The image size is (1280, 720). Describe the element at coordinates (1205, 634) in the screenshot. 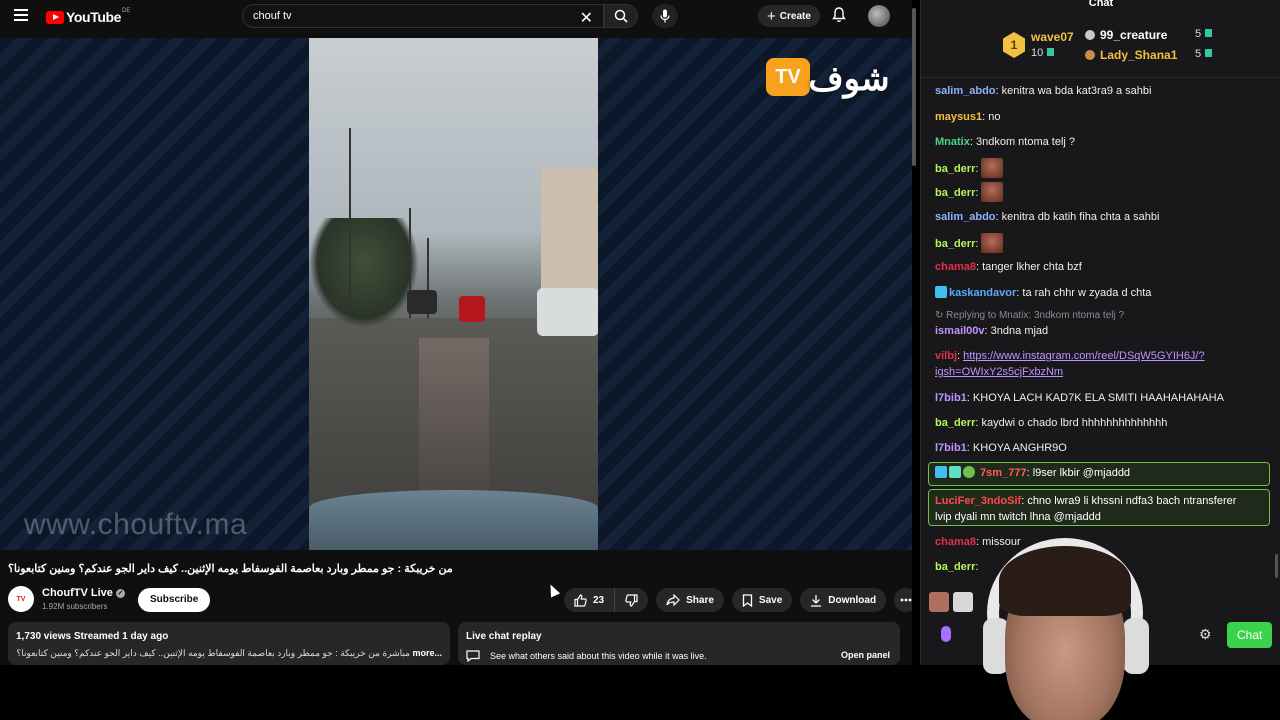

I see `chat-settings-gear-icon: ⚙` at that location.